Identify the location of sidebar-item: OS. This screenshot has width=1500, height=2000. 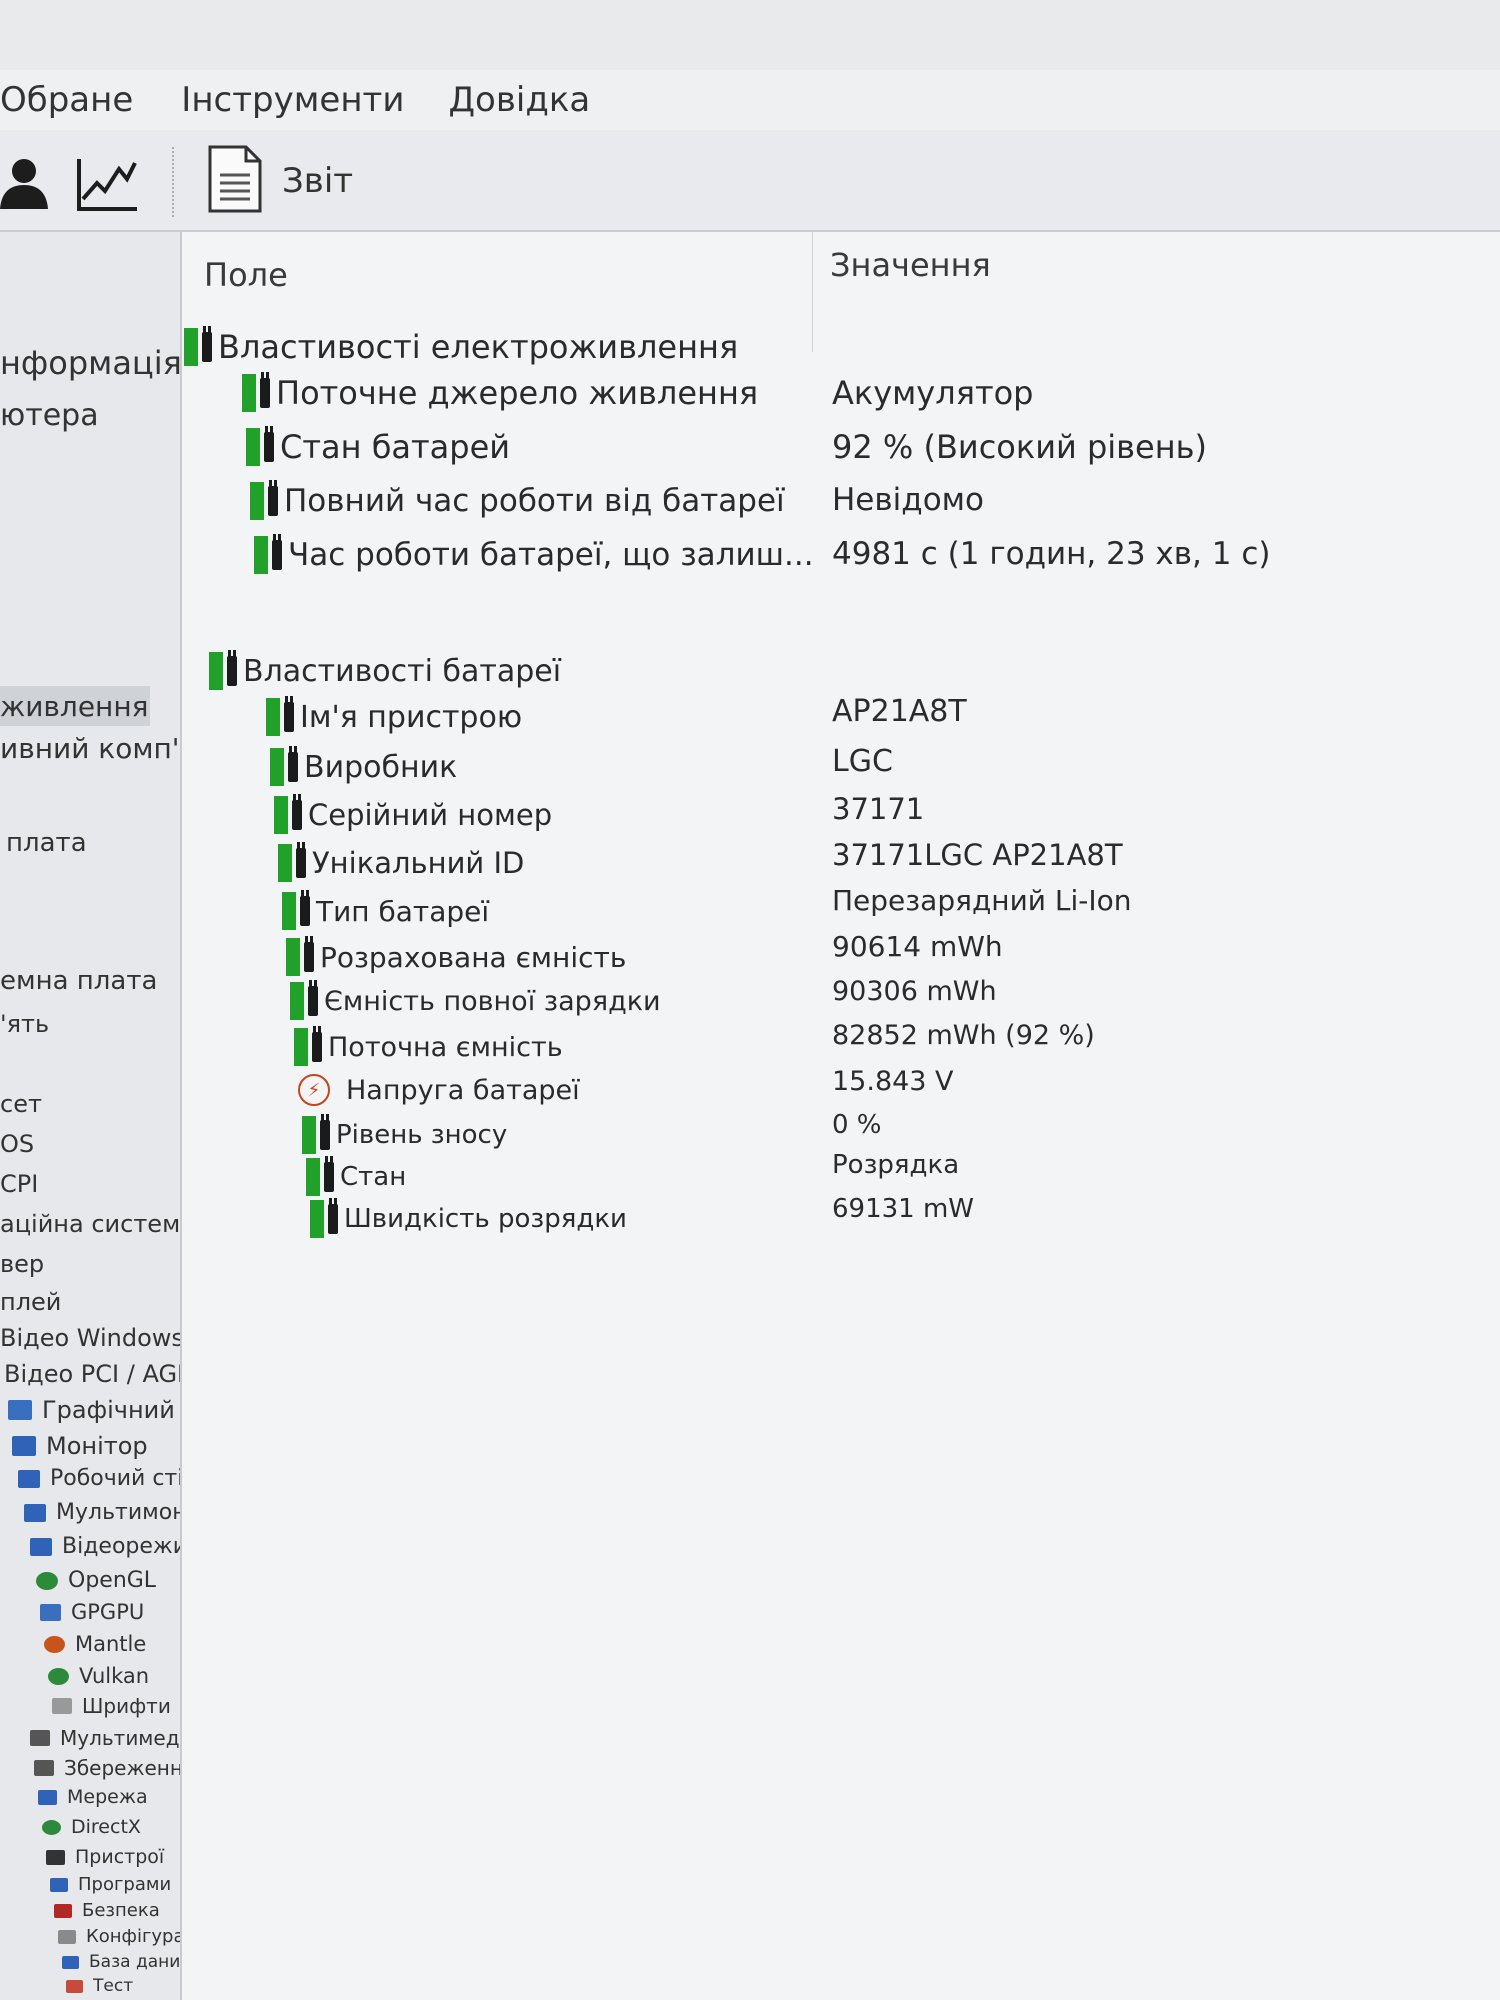
(17, 1144).